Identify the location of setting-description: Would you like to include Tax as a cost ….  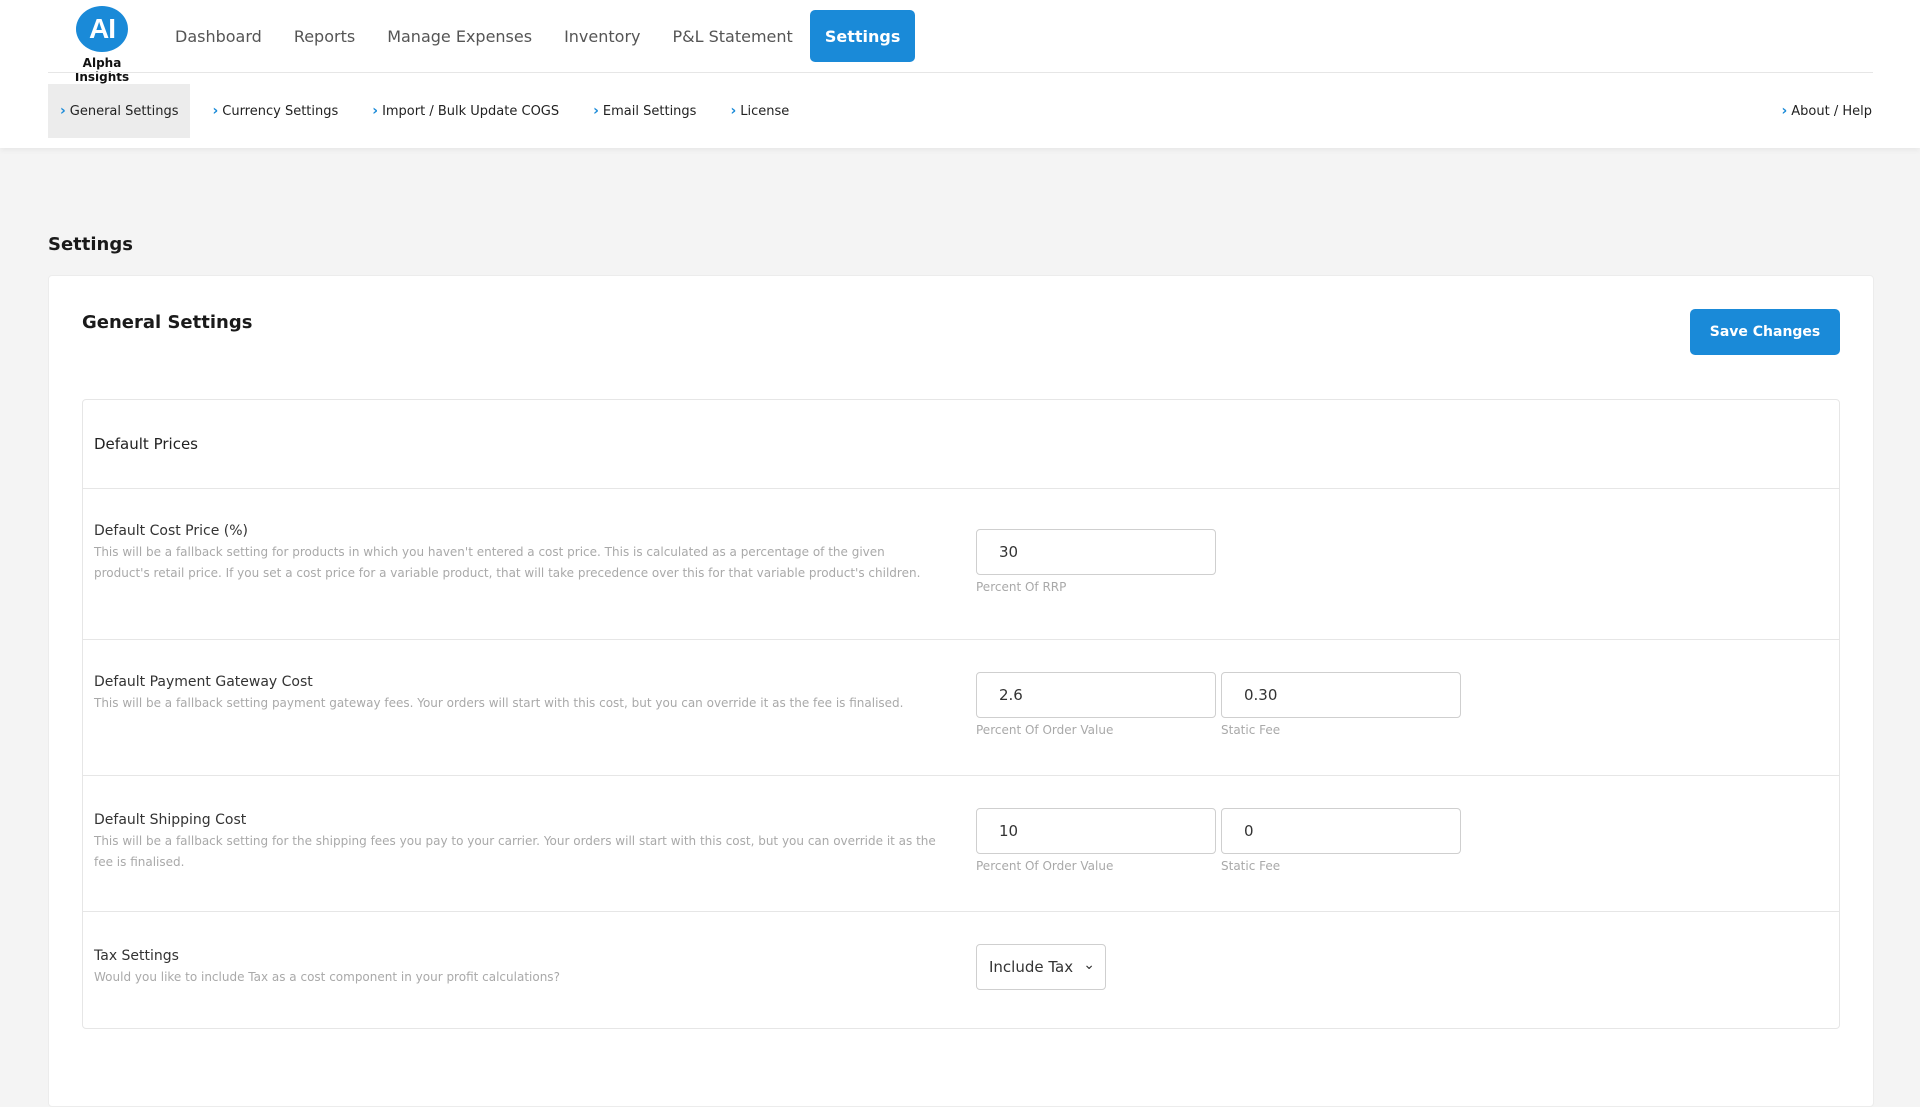
(327, 977).